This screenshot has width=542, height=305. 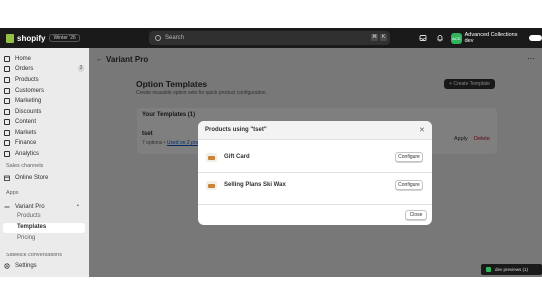 What do you see at coordinates (78, 206) in the screenshot?
I see `pin-icon: •` at bounding box center [78, 206].